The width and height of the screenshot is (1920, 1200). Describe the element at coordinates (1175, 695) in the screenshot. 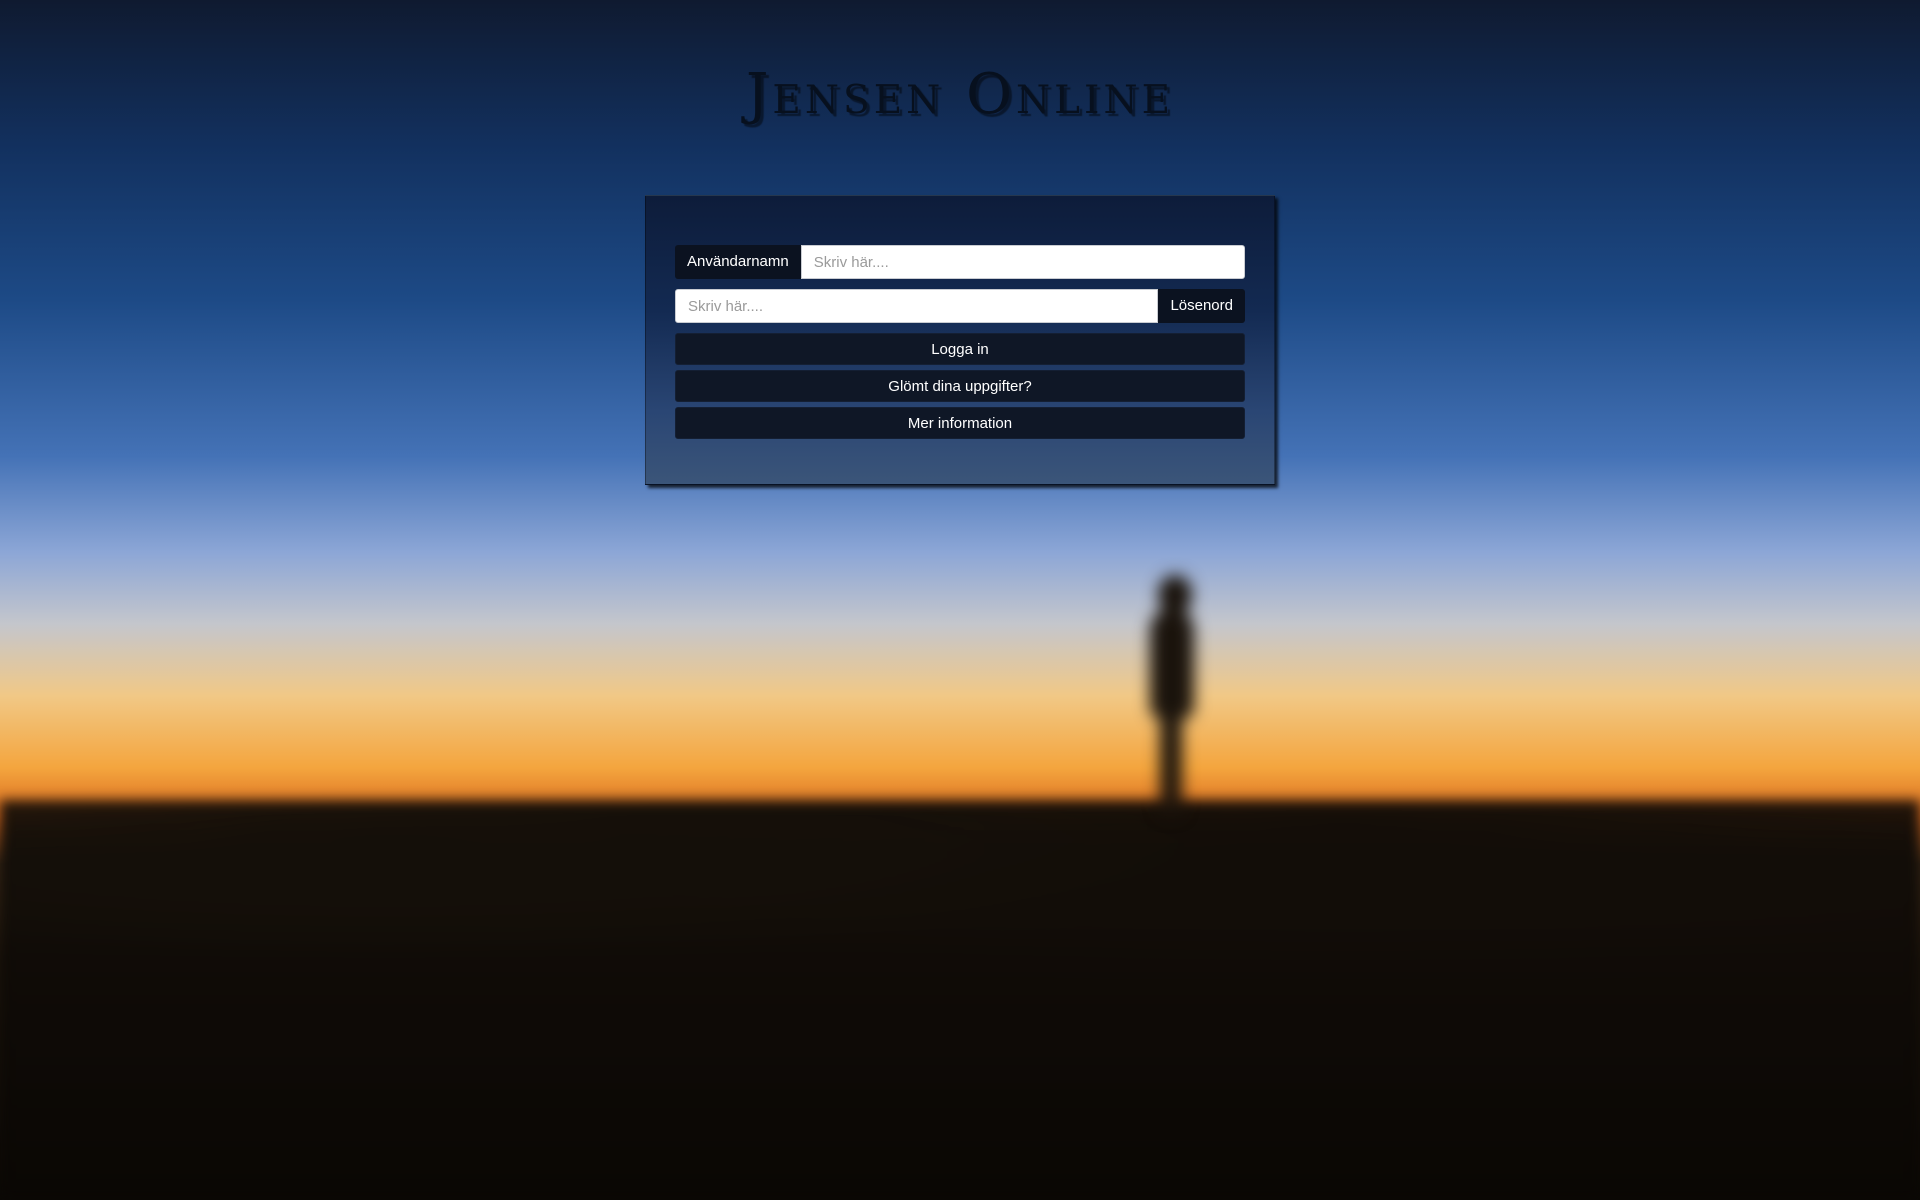

I see `background-silhouette` at that location.